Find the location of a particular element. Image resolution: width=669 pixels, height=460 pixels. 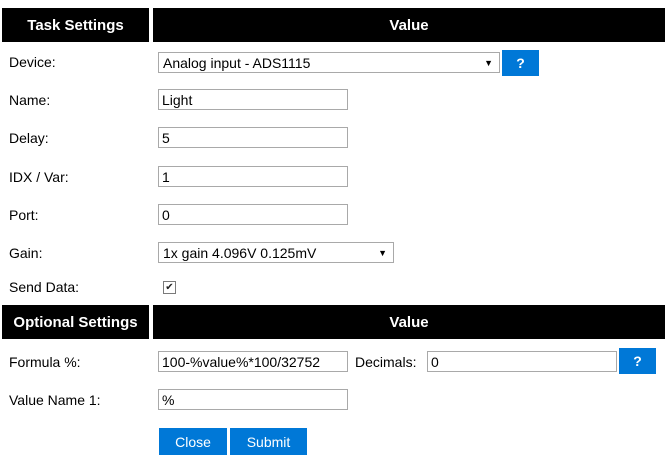

name-label: Name: is located at coordinates (30, 100).